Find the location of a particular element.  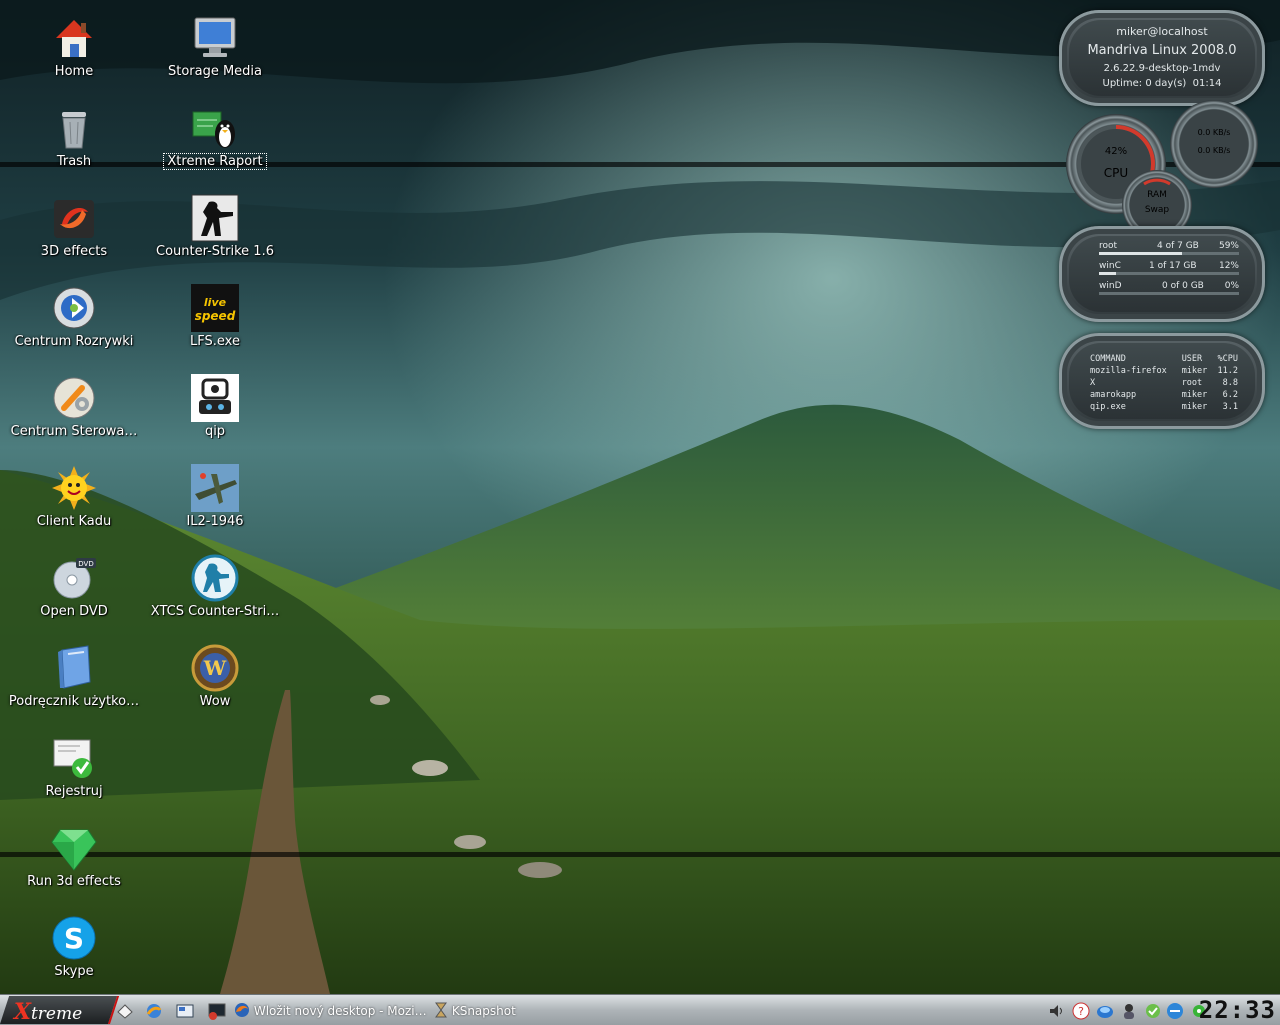

task-ksnapshot: KSnapshot is located at coordinates (484, 1011).